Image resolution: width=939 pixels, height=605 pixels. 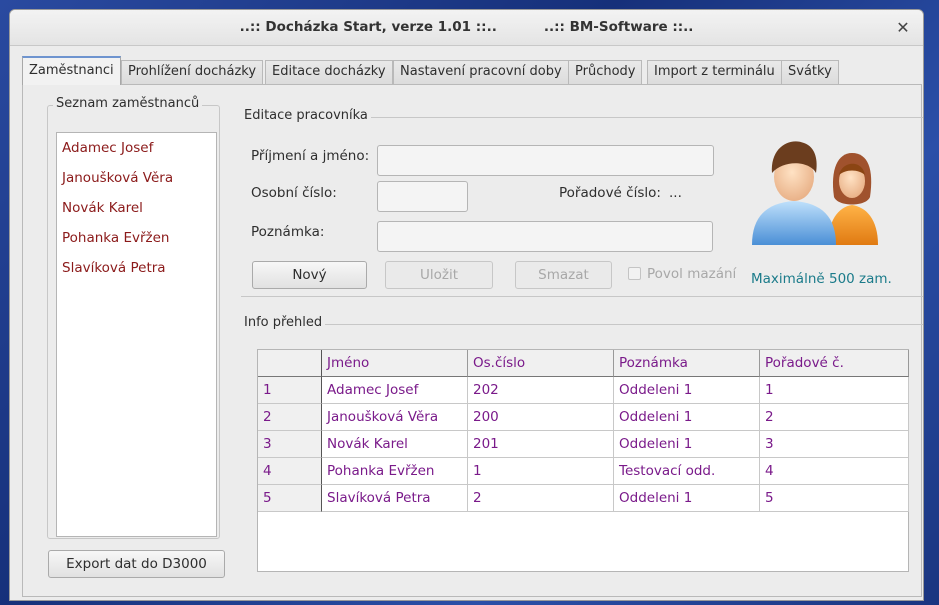 What do you see at coordinates (283, 322) in the screenshot?
I see `info-overview-title: Info přehled` at bounding box center [283, 322].